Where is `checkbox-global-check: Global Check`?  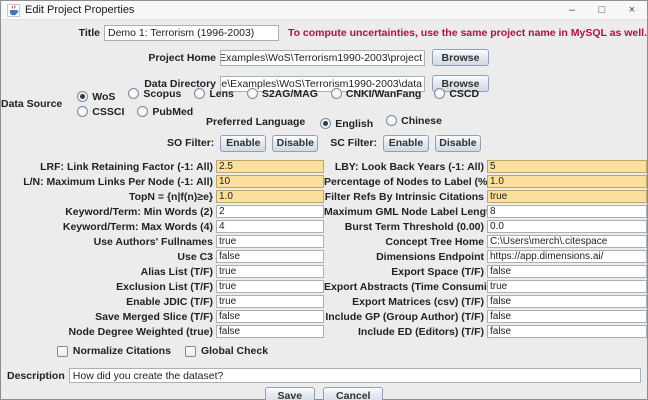 checkbox-global-check: Global Check is located at coordinates (226, 351).